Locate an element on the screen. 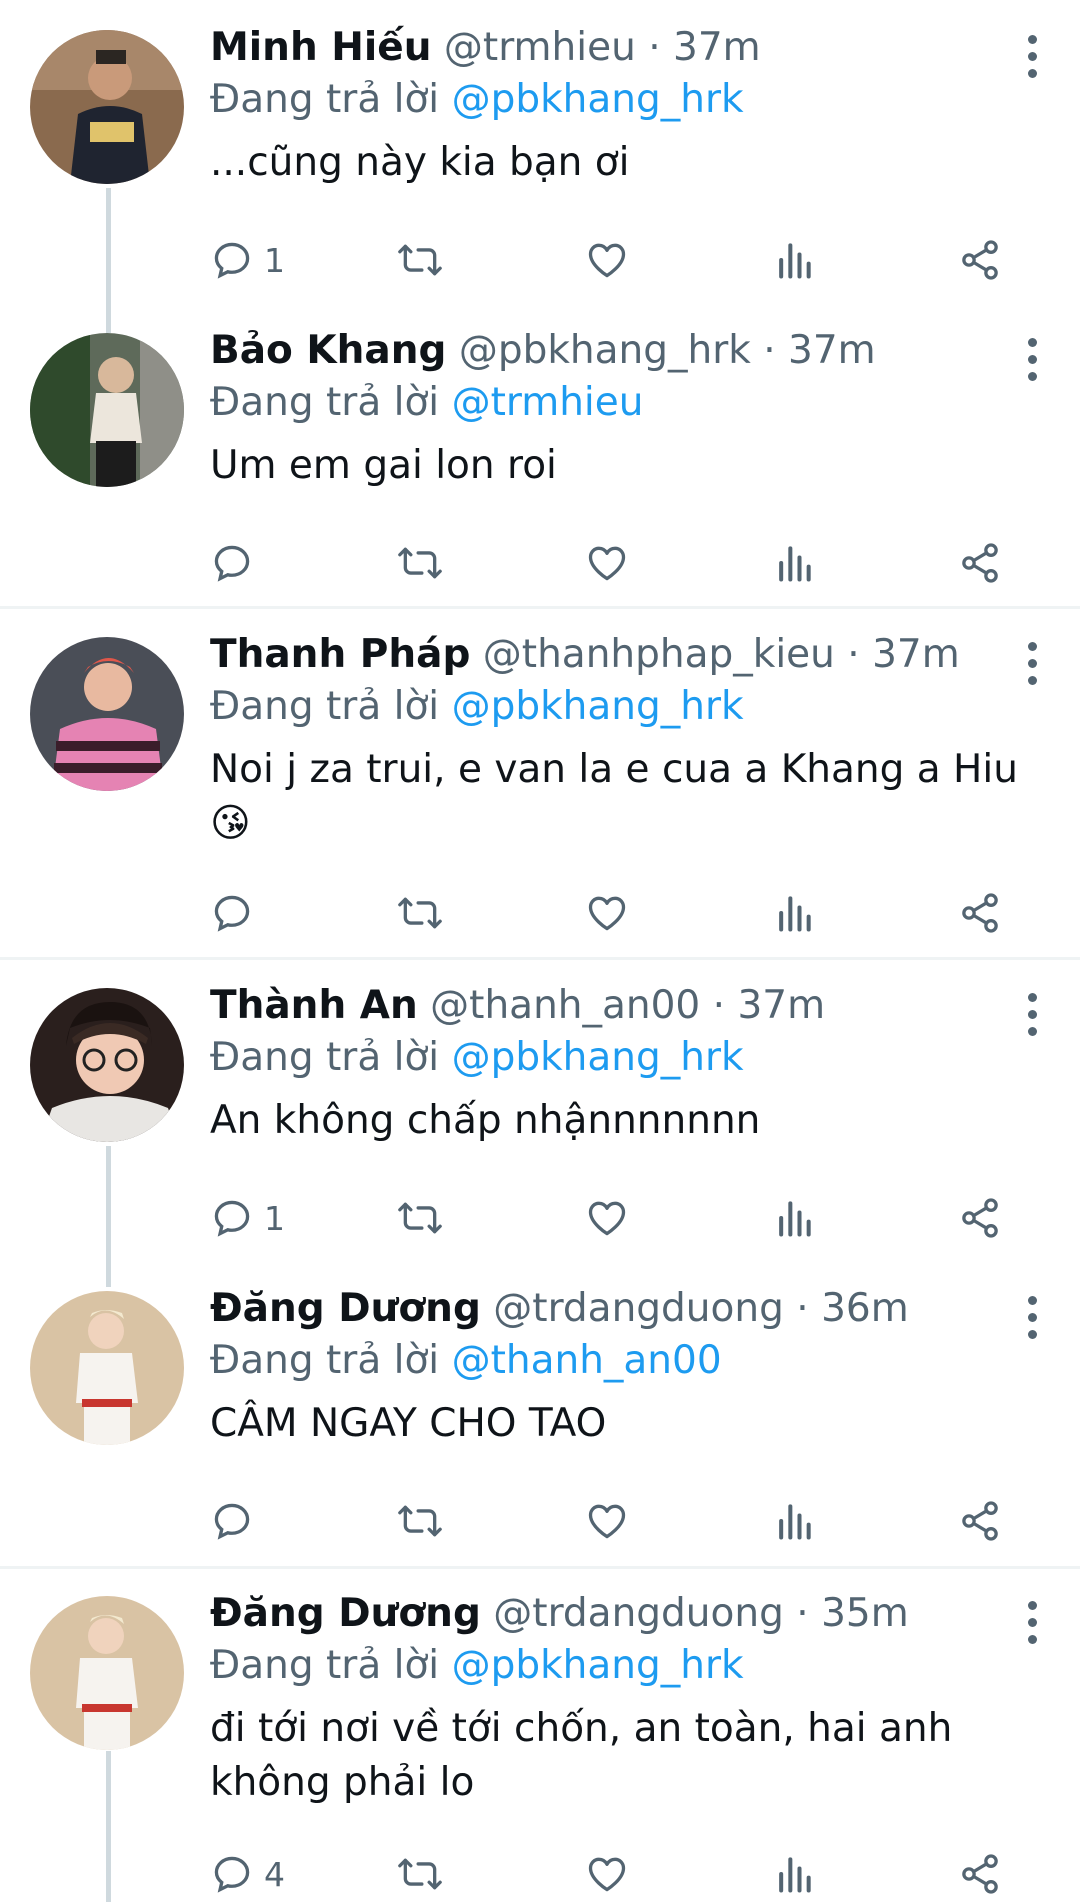  action-bar: 4 is located at coordinates (610, 1874).